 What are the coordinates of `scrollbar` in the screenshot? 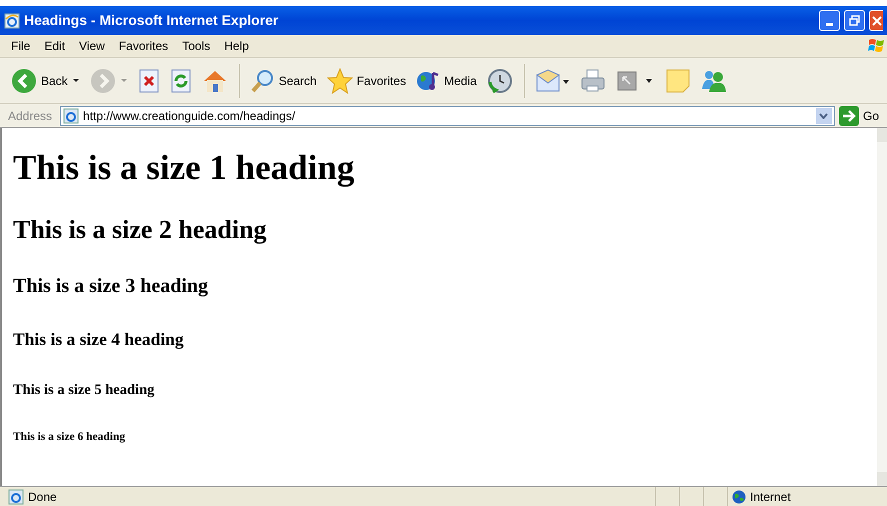 It's located at (882, 307).